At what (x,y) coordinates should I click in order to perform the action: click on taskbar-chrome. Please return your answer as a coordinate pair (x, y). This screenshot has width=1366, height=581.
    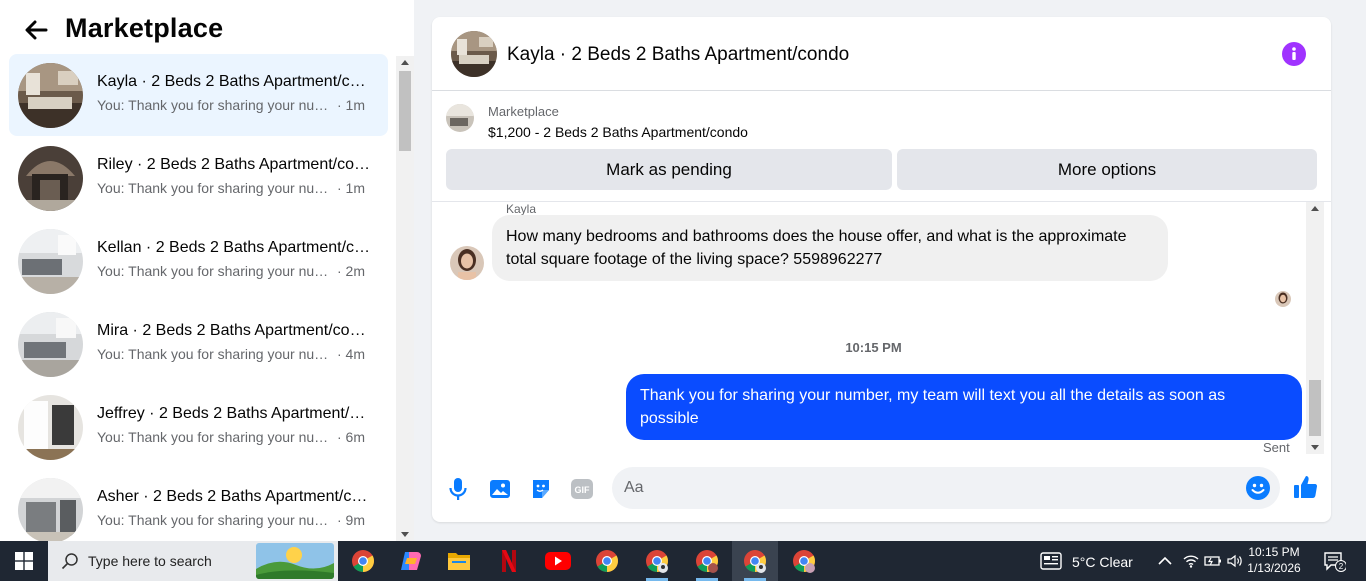
    Looking at the image, I should click on (363, 561).